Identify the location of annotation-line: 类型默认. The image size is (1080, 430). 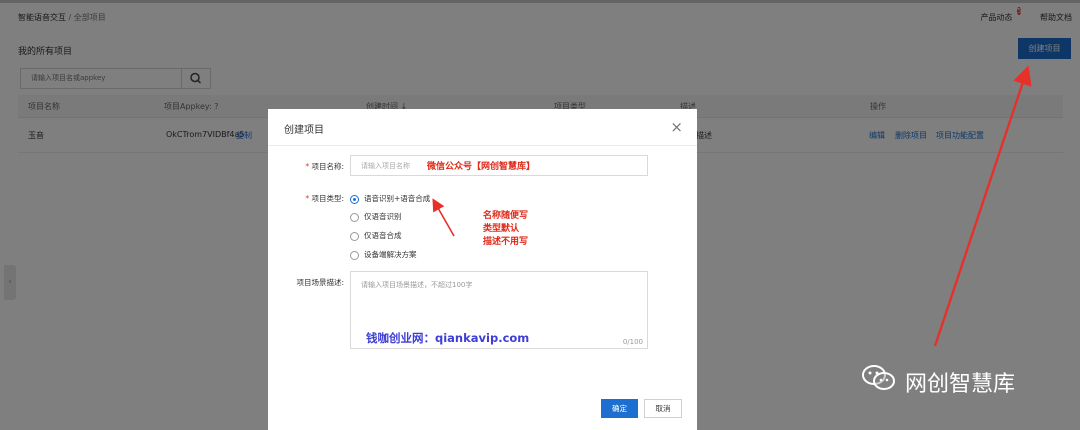
(501, 229).